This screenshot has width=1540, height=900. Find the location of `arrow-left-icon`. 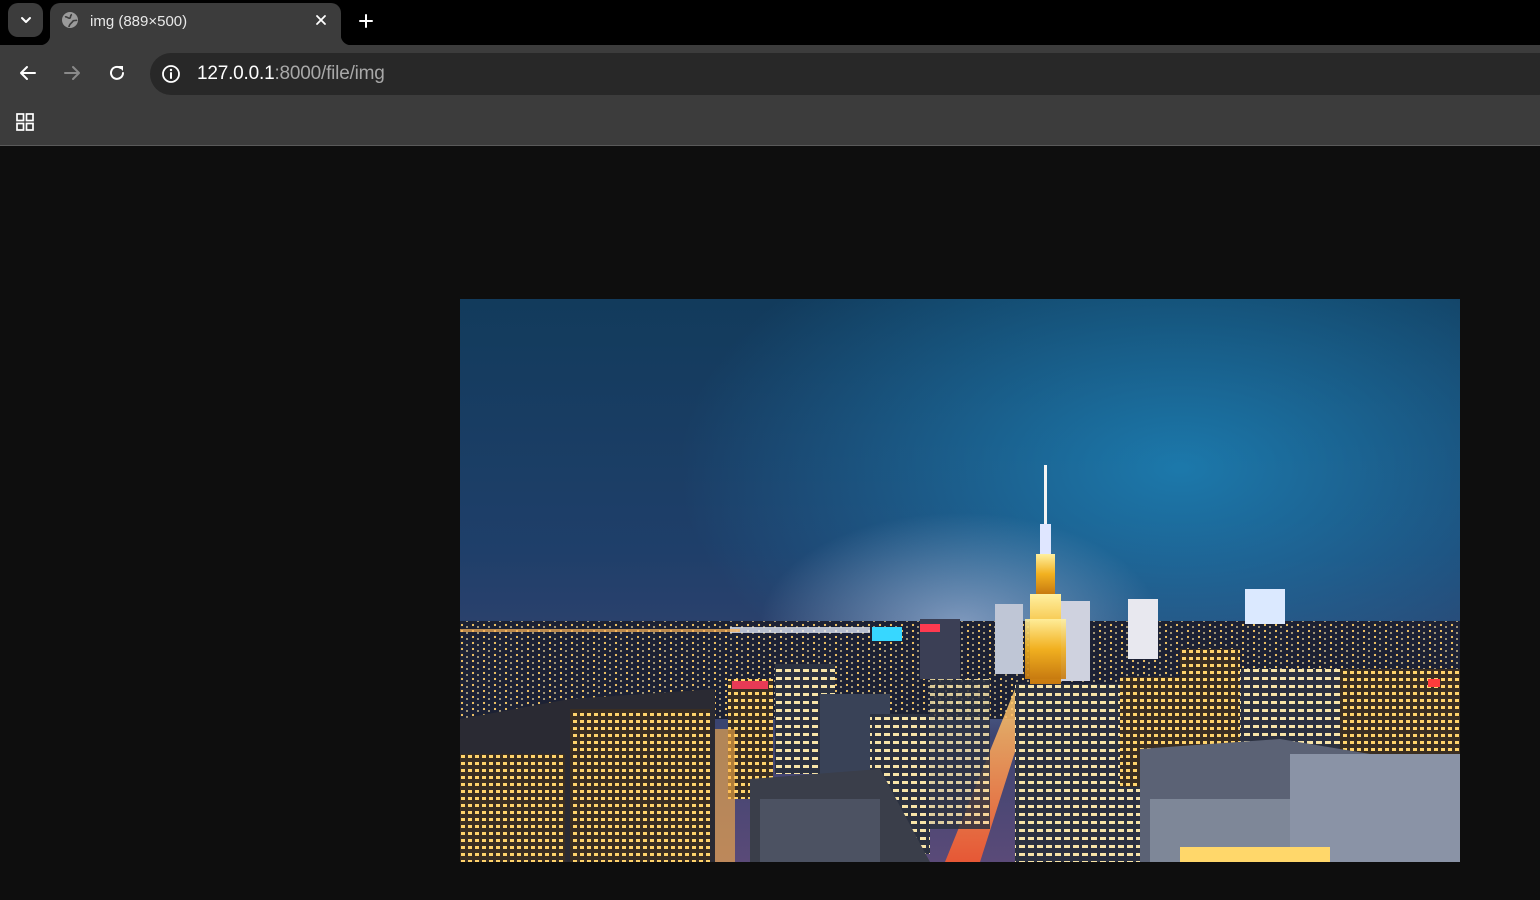

arrow-left-icon is located at coordinates (28, 73).